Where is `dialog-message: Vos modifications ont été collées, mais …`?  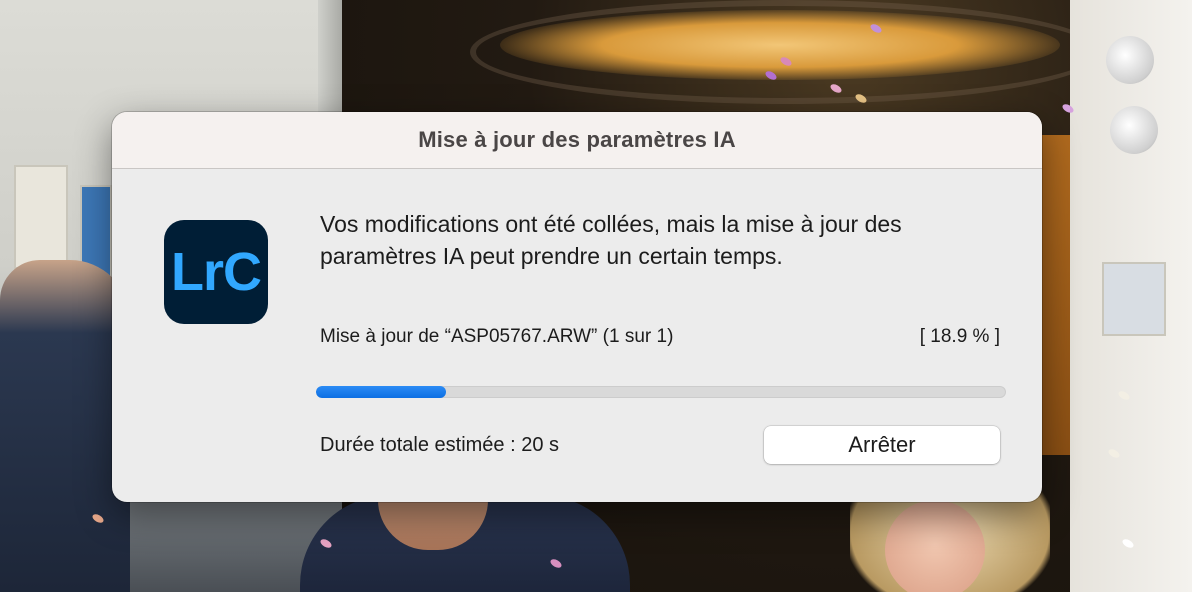
dialog-message: Vos modifications ont été collées, mais … is located at coordinates (611, 240).